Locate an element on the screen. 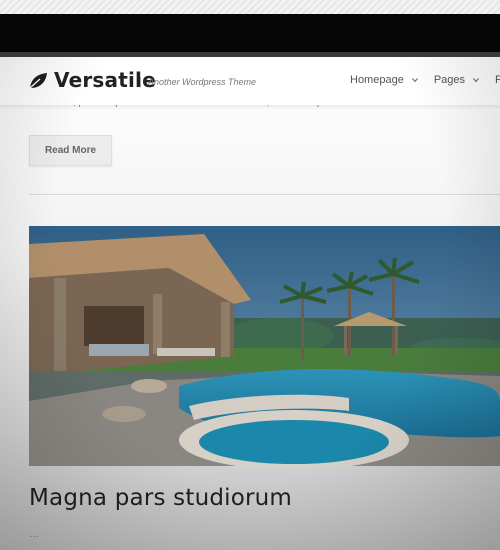  nav-item-label: Homepage is located at coordinates (377, 80).